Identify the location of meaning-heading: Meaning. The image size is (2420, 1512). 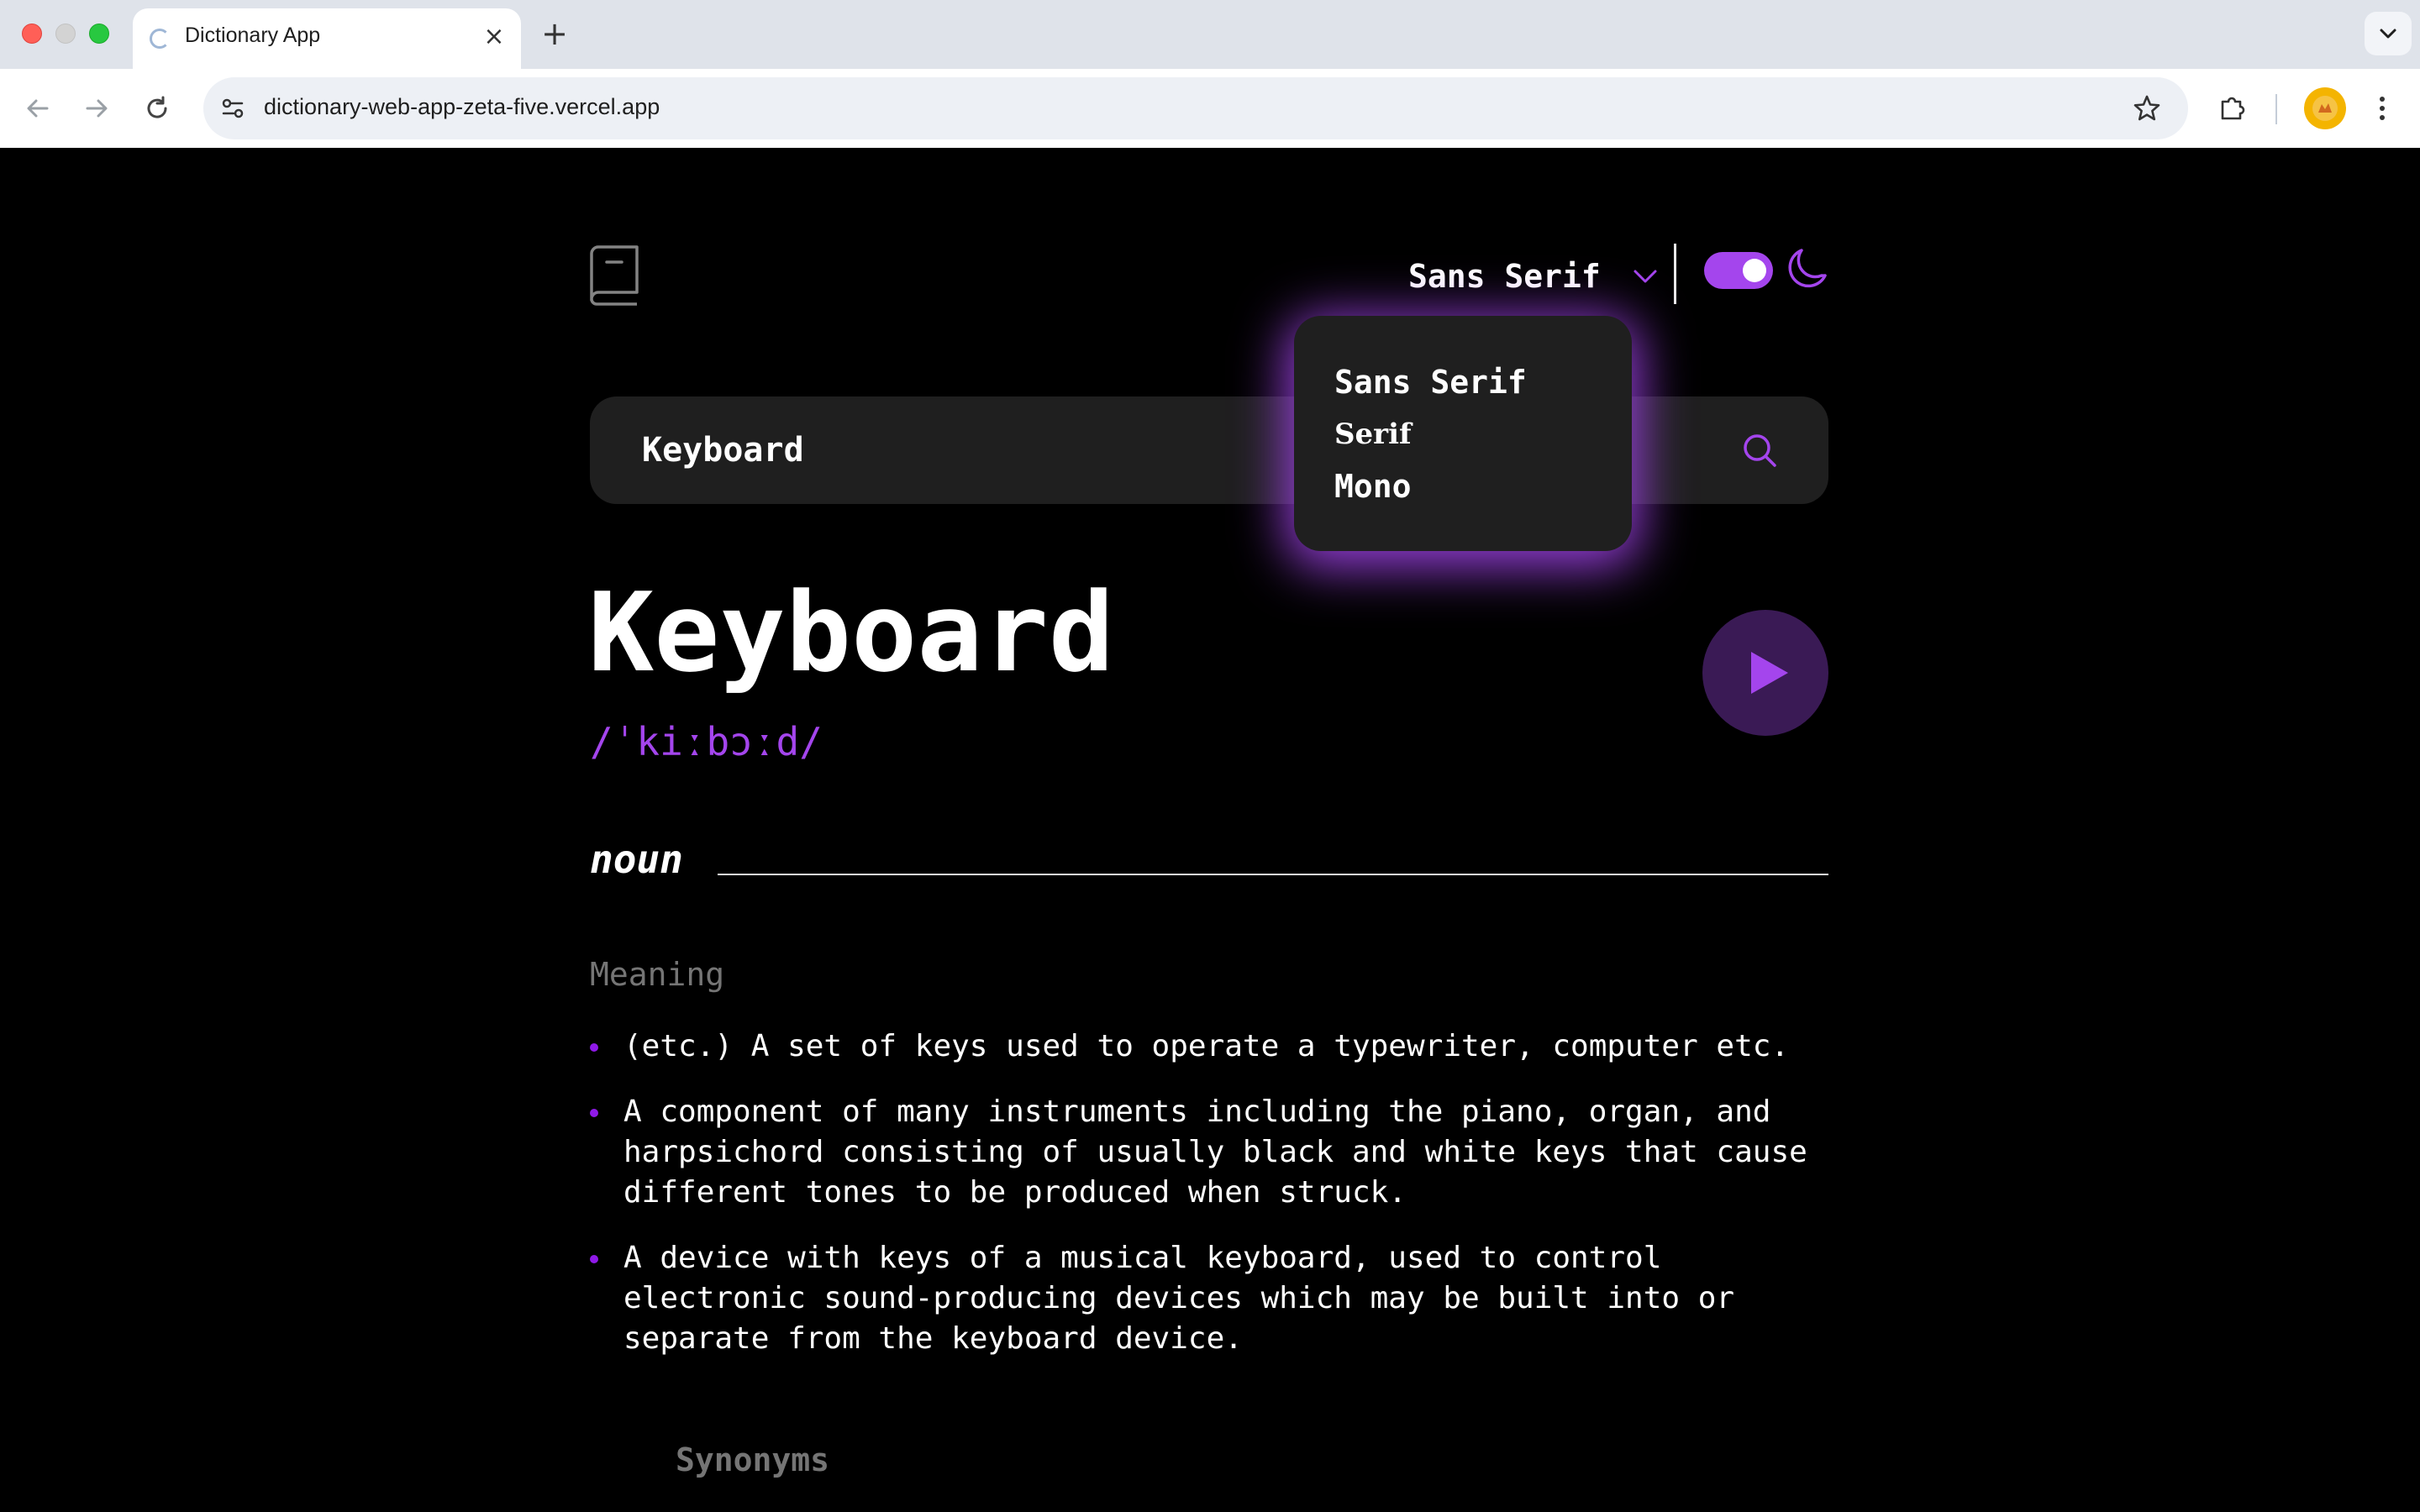
(658, 974).